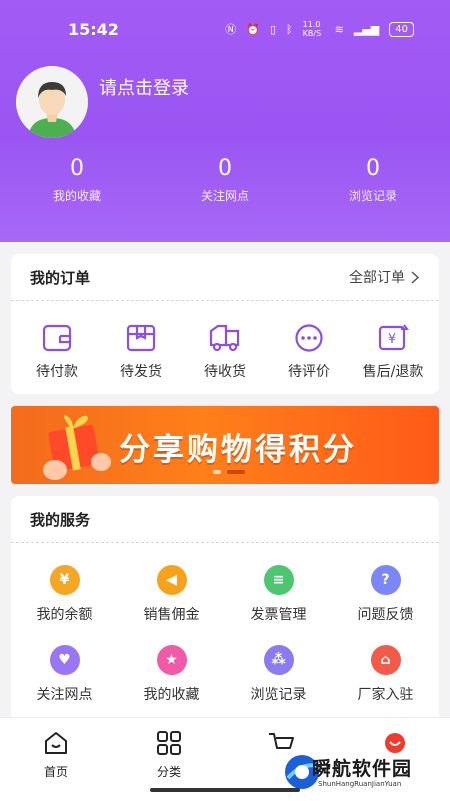  Describe the element at coordinates (77, 447) in the screenshot. I see `gift-box-icon` at that location.